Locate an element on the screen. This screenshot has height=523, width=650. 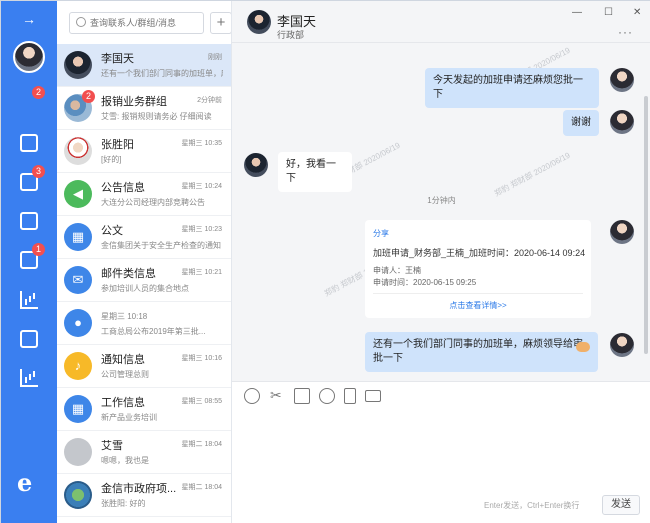
close-button: ✕ is located at coordinates (637, 12).